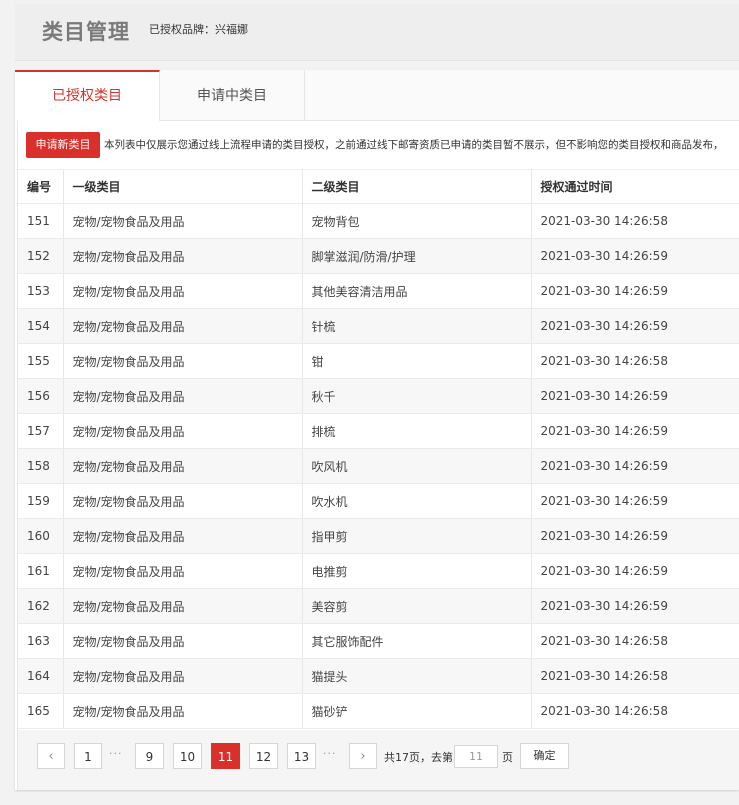 Image resolution: width=739 pixels, height=805 pixels. I want to click on tab-pending-categories: 申请中类目, so click(232, 95).